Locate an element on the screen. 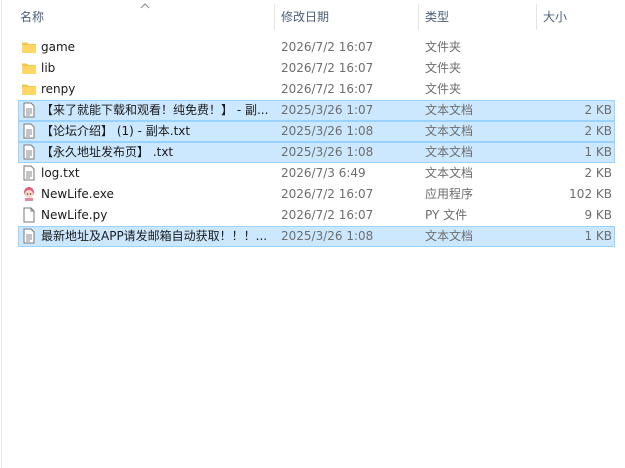 The image size is (625, 468). app-icon is located at coordinates (29, 194).